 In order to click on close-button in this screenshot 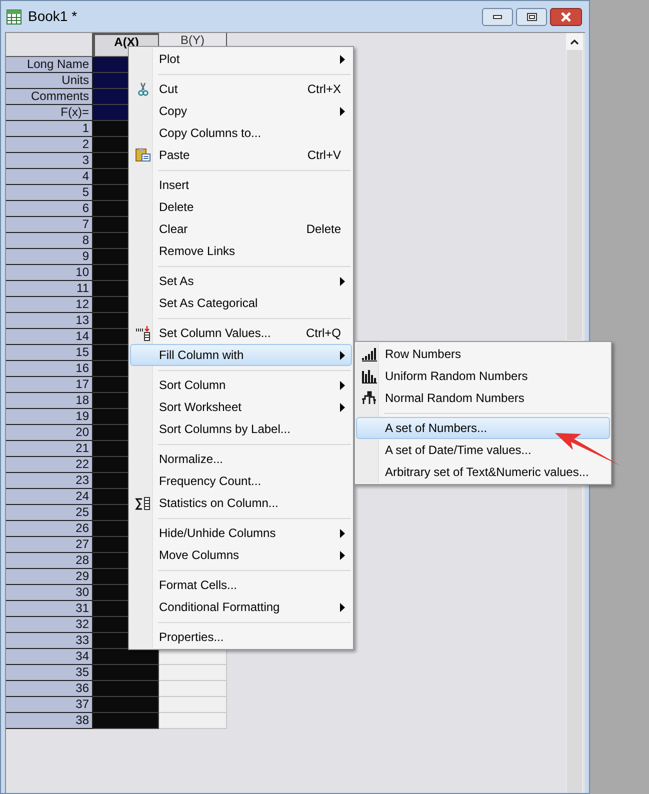, I will do `click(566, 17)`.